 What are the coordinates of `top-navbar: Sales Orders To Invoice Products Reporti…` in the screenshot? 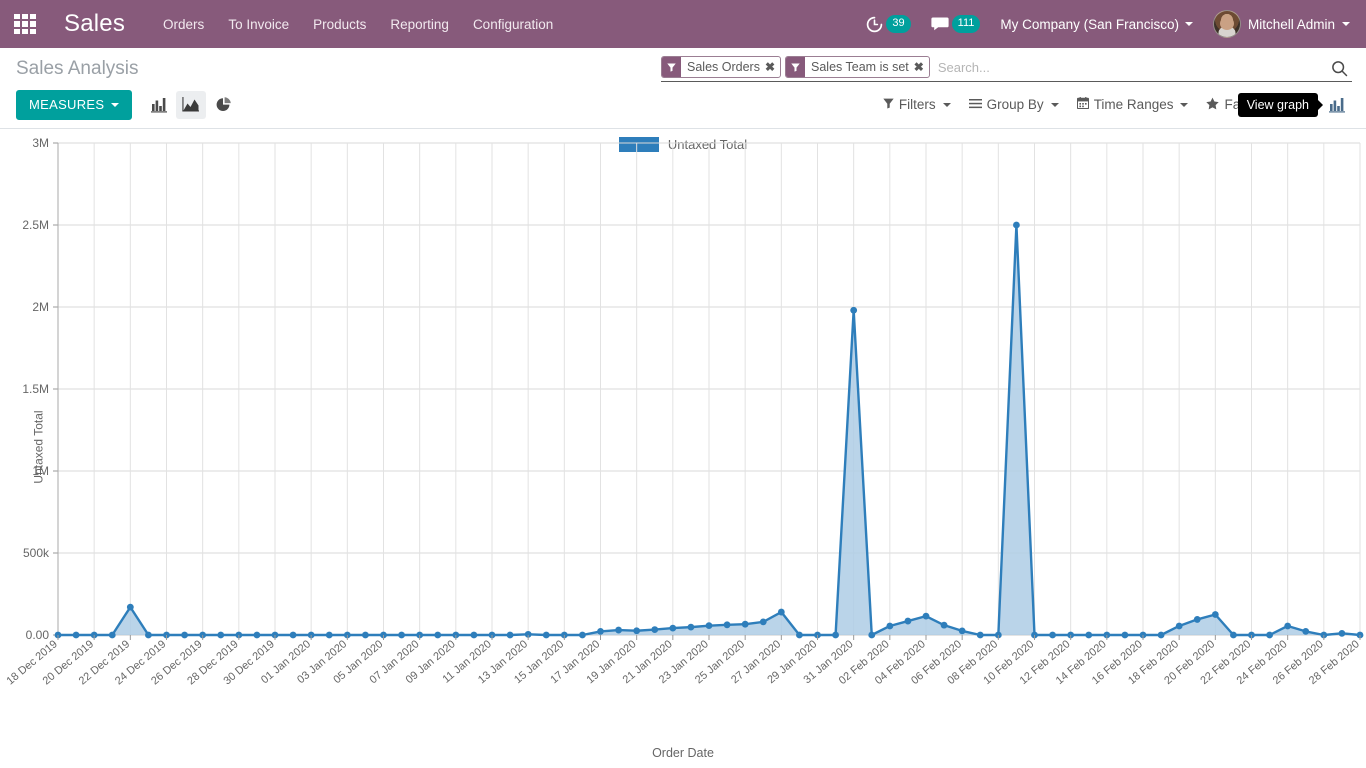 It's located at (683, 24).